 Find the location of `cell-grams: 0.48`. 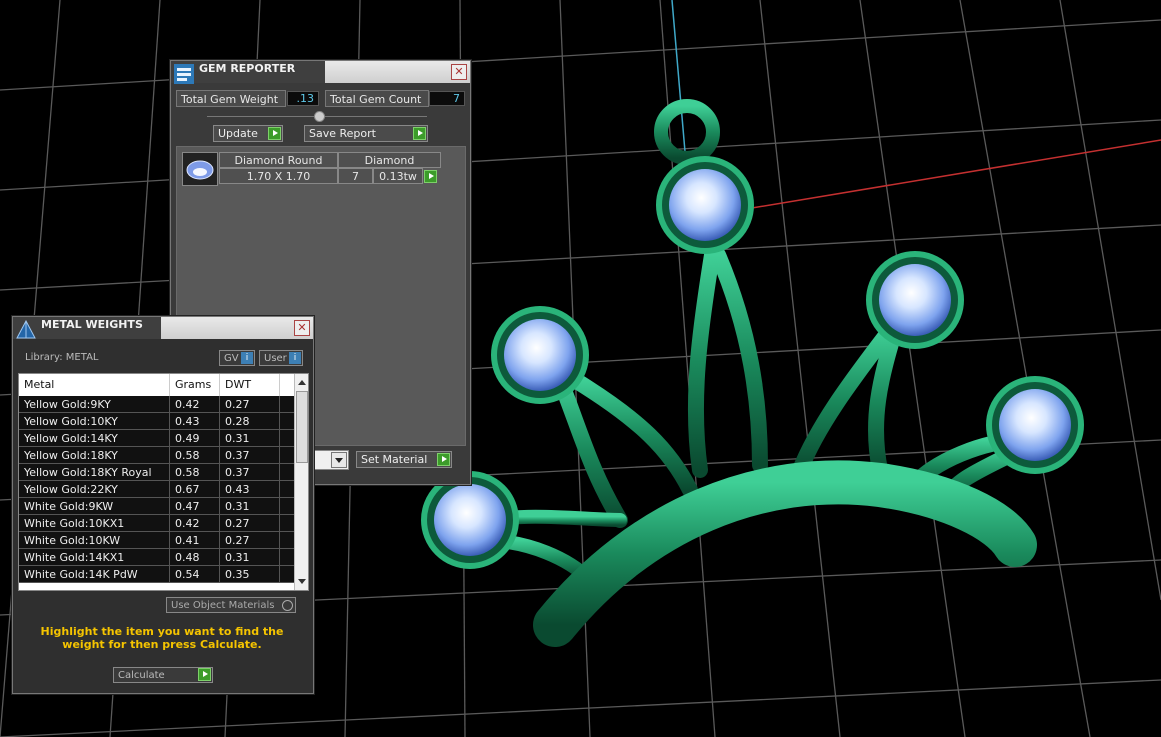

cell-grams: 0.48 is located at coordinates (195, 557).